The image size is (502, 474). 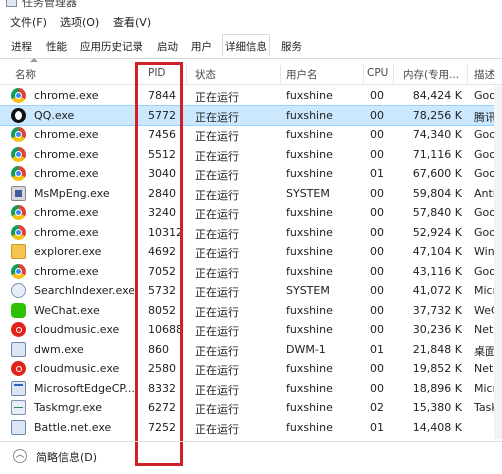 I want to click on task-manager-icon, so click(x=11, y=3).